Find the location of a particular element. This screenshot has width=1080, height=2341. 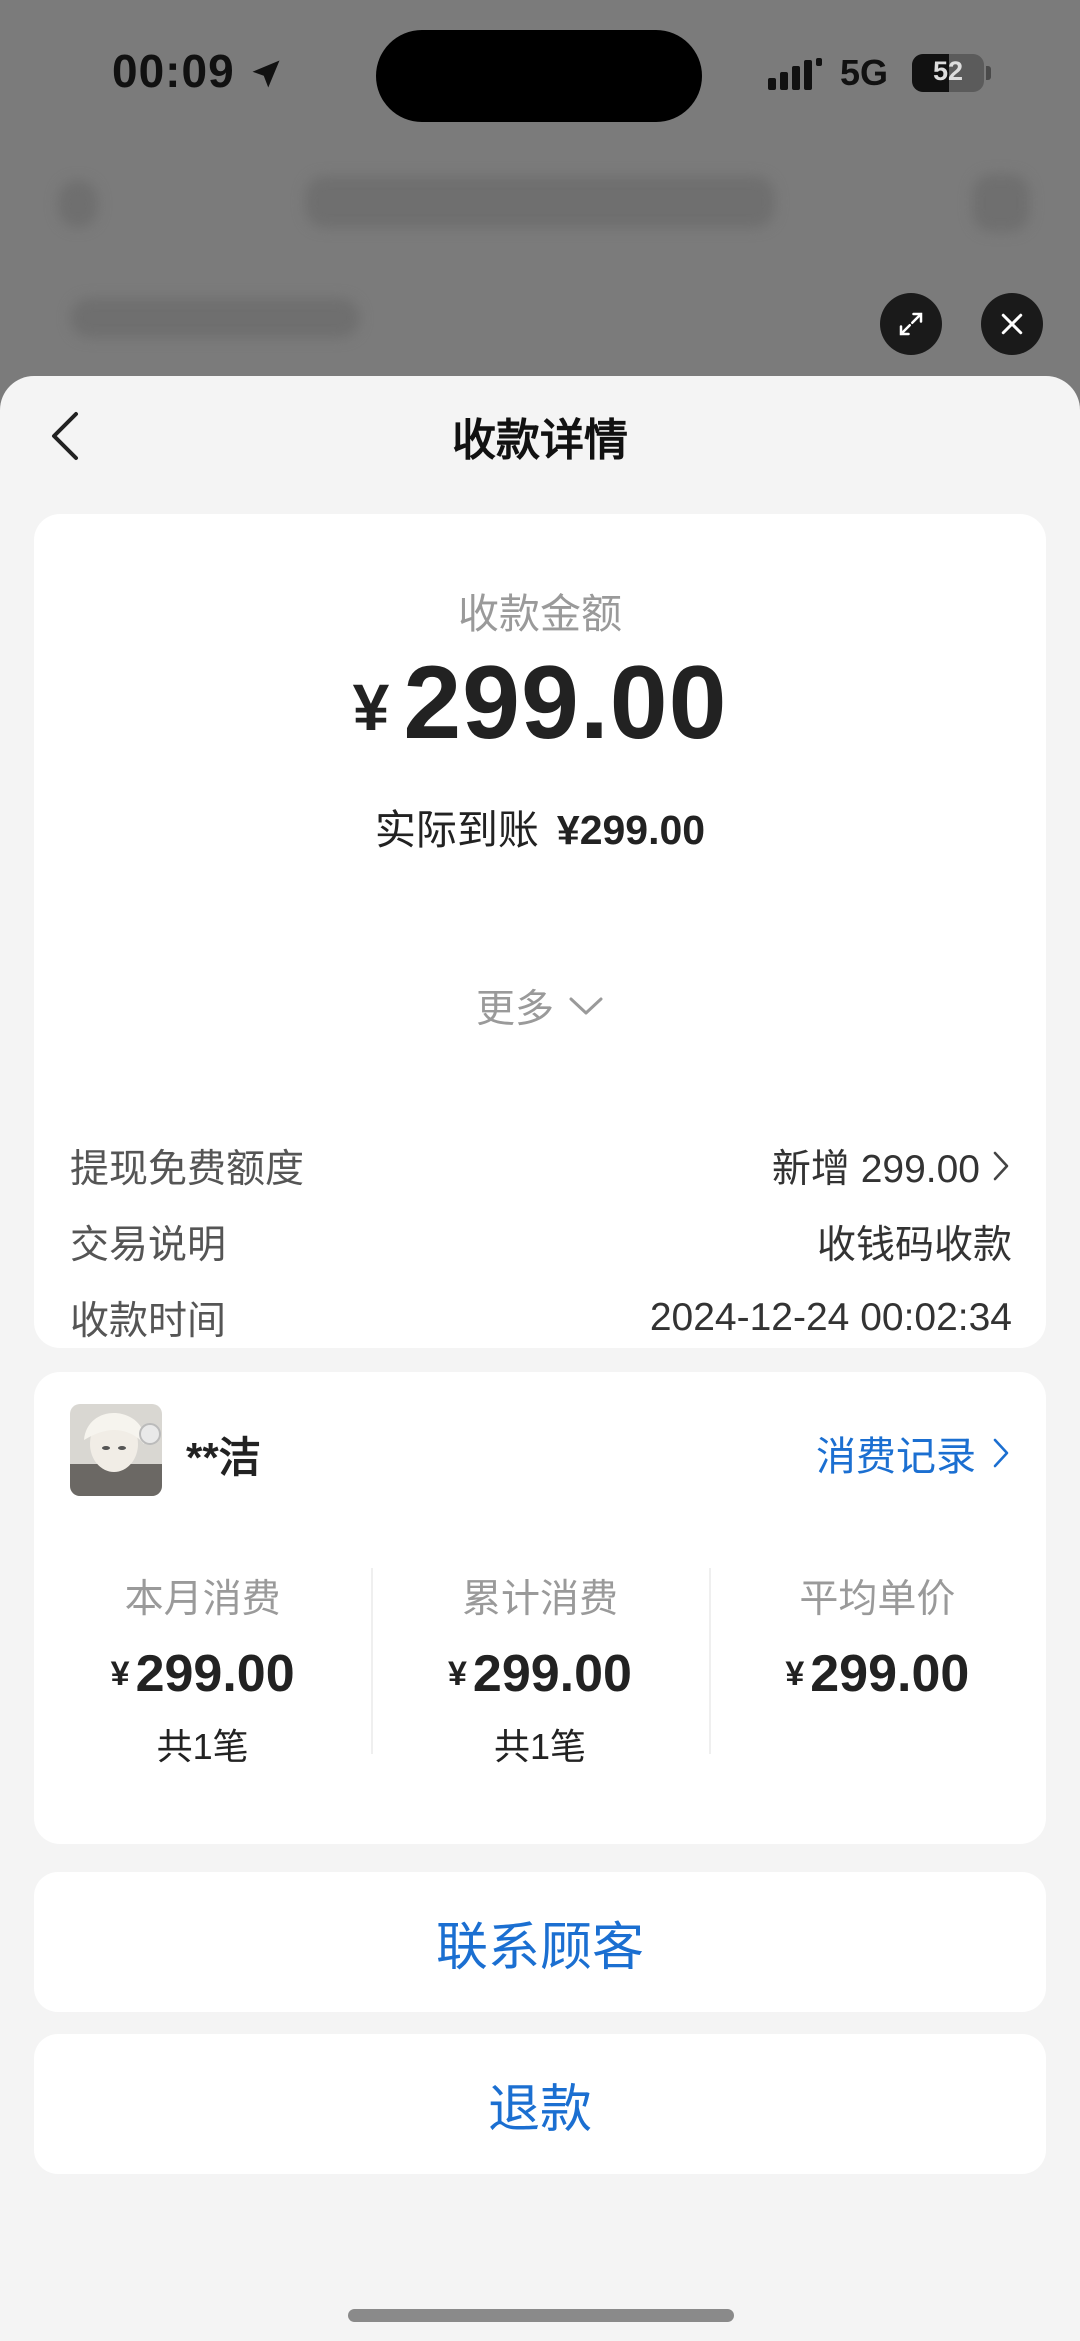

consumption-records-label: 消费记录 is located at coordinates (896, 1457).